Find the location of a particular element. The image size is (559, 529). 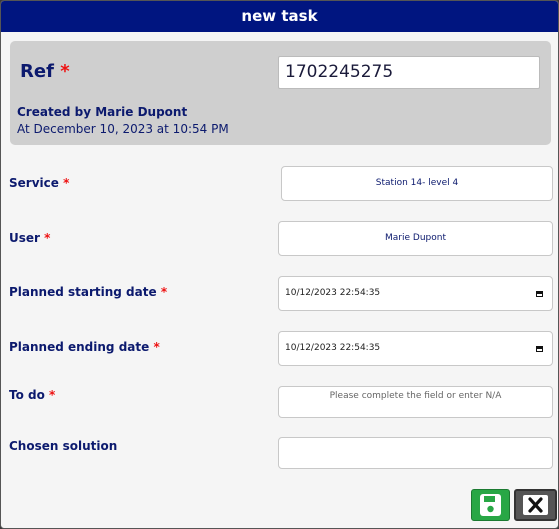

user-label: User * is located at coordinates (29, 238).